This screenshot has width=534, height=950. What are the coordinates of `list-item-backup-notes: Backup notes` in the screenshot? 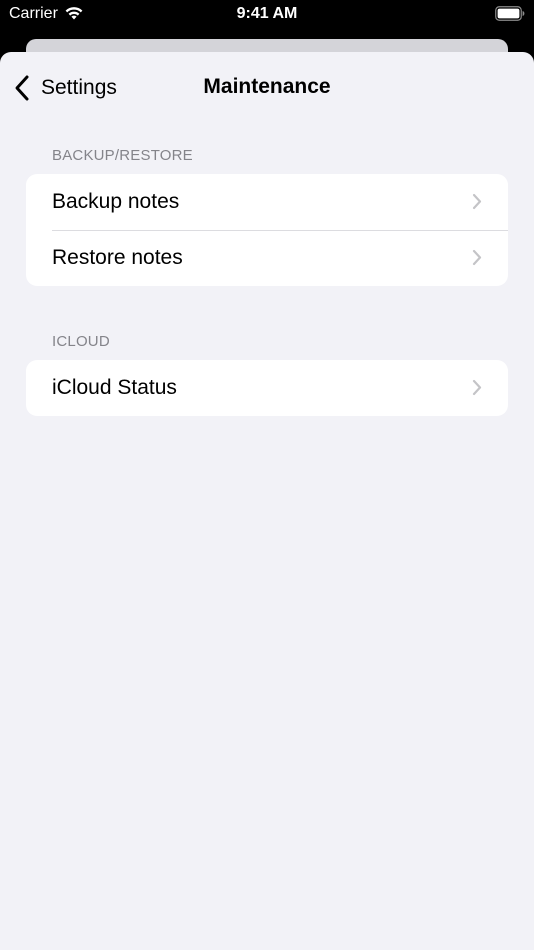 It's located at (267, 202).